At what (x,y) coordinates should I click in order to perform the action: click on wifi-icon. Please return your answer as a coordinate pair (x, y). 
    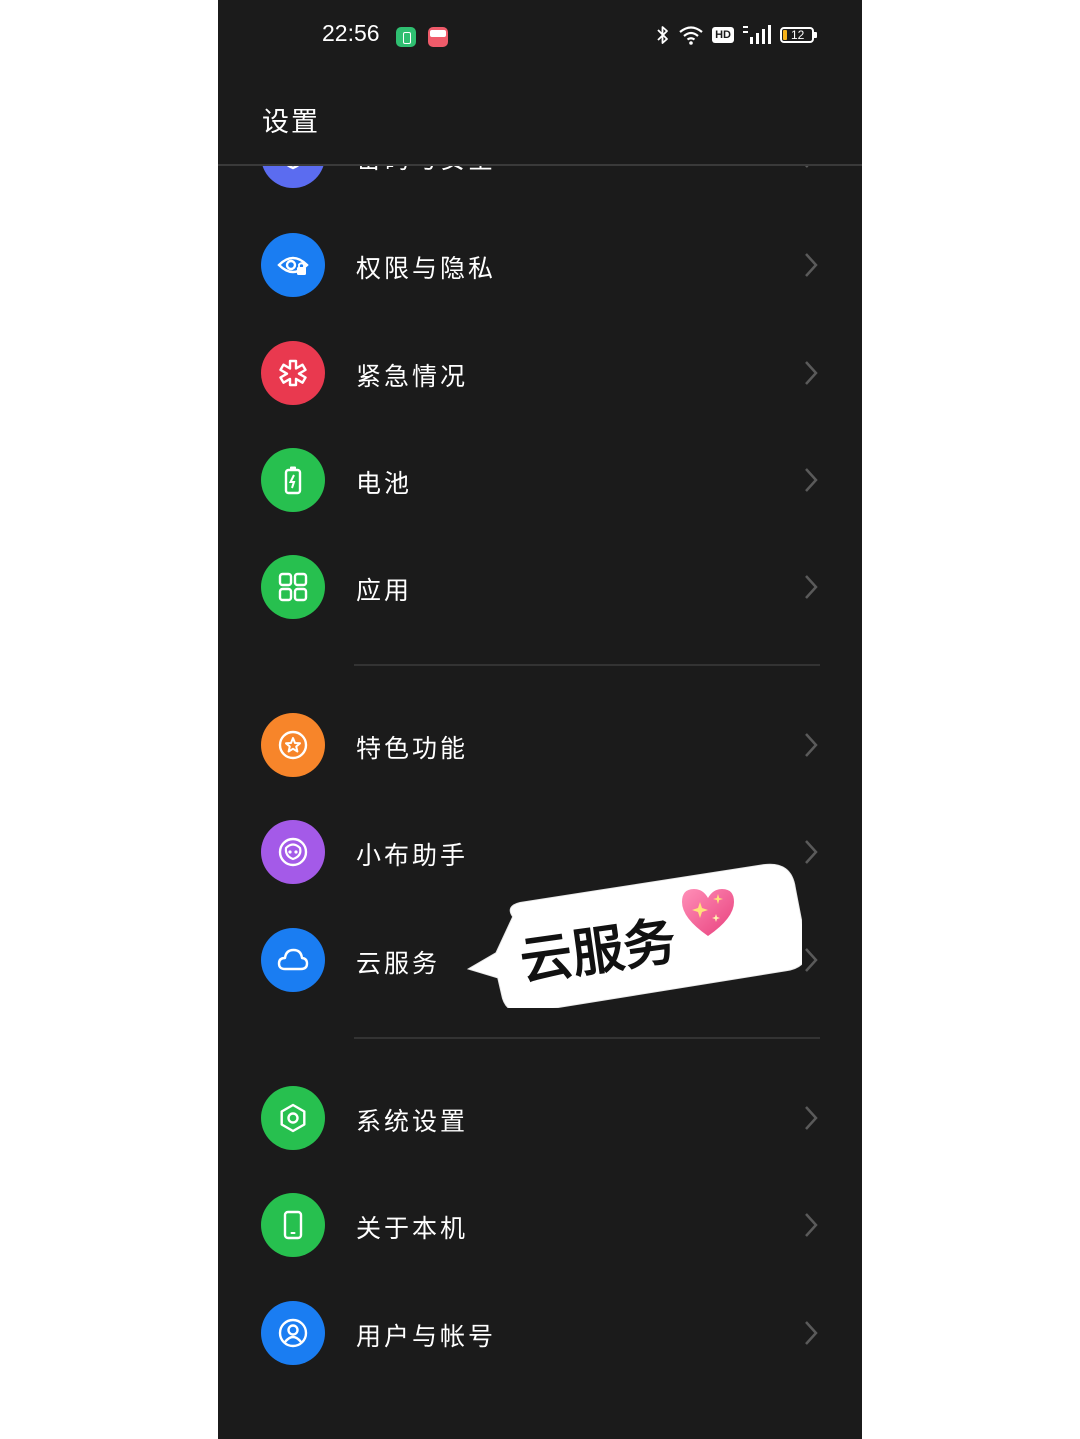
    Looking at the image, I should click on (691, 35).